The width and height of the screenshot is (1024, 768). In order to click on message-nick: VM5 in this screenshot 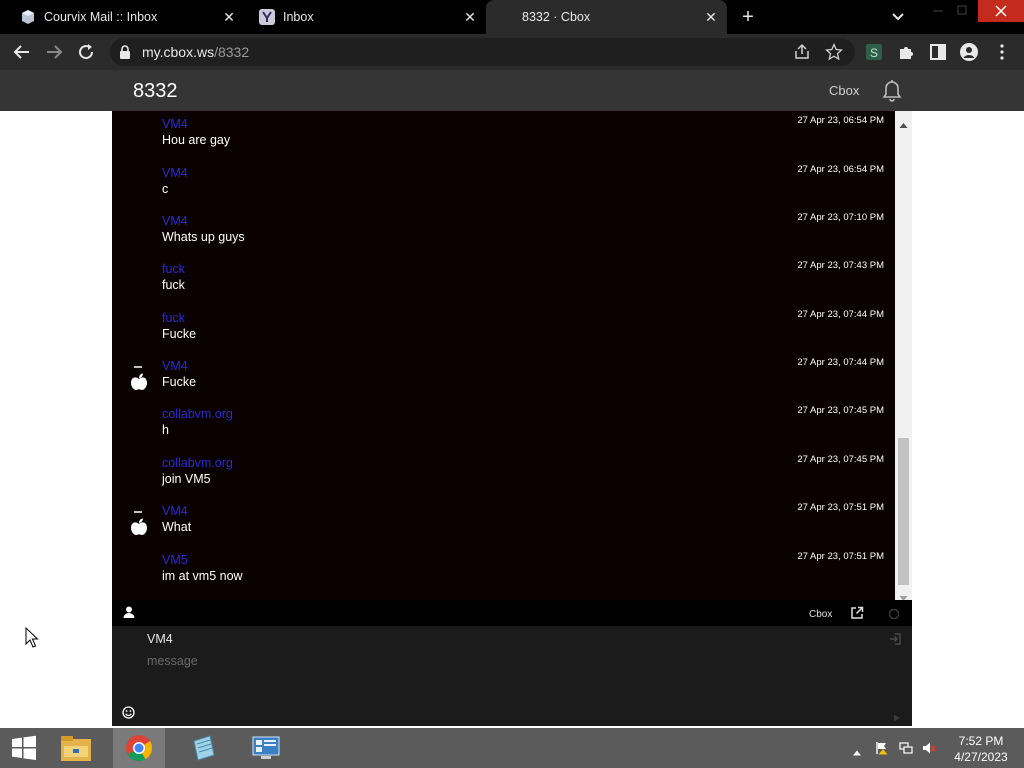, I will do `click(175, 560)`.